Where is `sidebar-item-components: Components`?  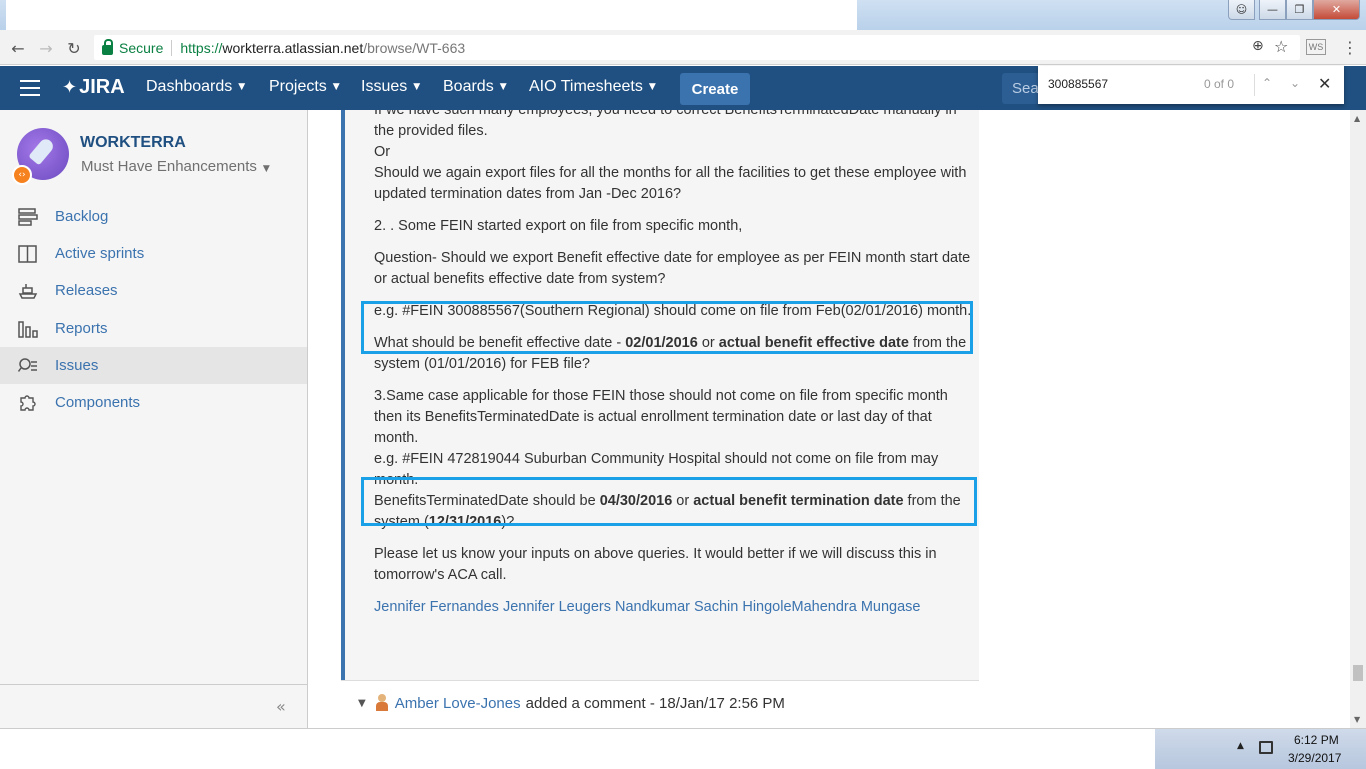
sidebar-item-components: Components is located at coordinates (153, 402).